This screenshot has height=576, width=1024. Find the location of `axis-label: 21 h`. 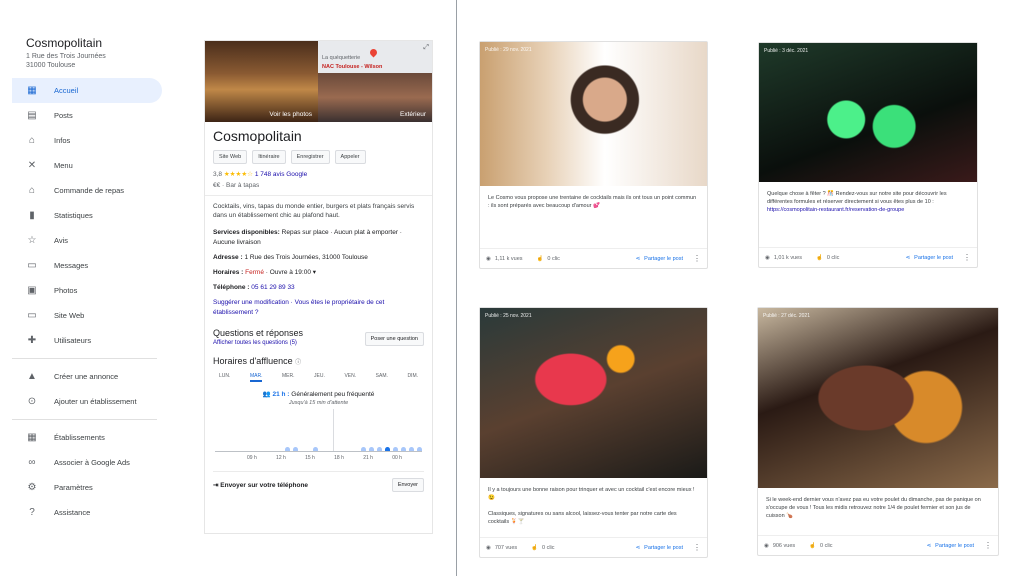

axis-label: 21 h is located at coordinates (368, 458).